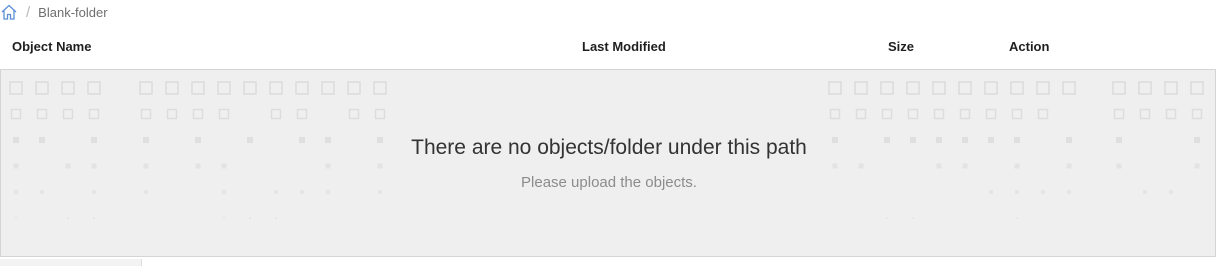 The image size is (1225, 266). I want to click on column-header-last-modified: Last Modified, so click(624, 46).